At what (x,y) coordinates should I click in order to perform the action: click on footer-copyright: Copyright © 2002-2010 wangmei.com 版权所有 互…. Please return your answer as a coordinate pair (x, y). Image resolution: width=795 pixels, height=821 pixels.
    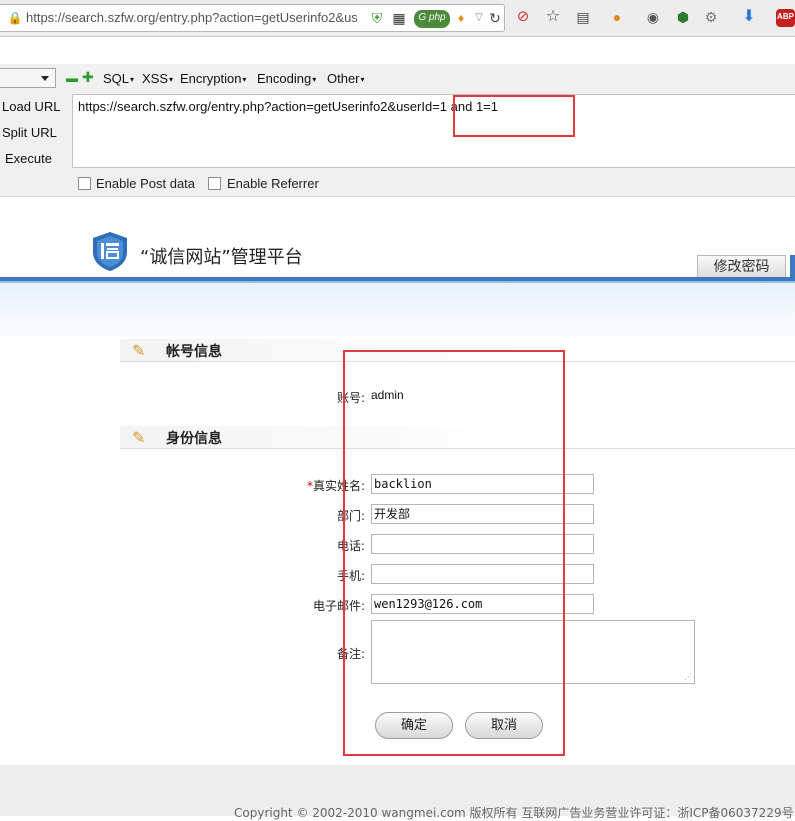
    Looking at the image, I should click on (514, 813).